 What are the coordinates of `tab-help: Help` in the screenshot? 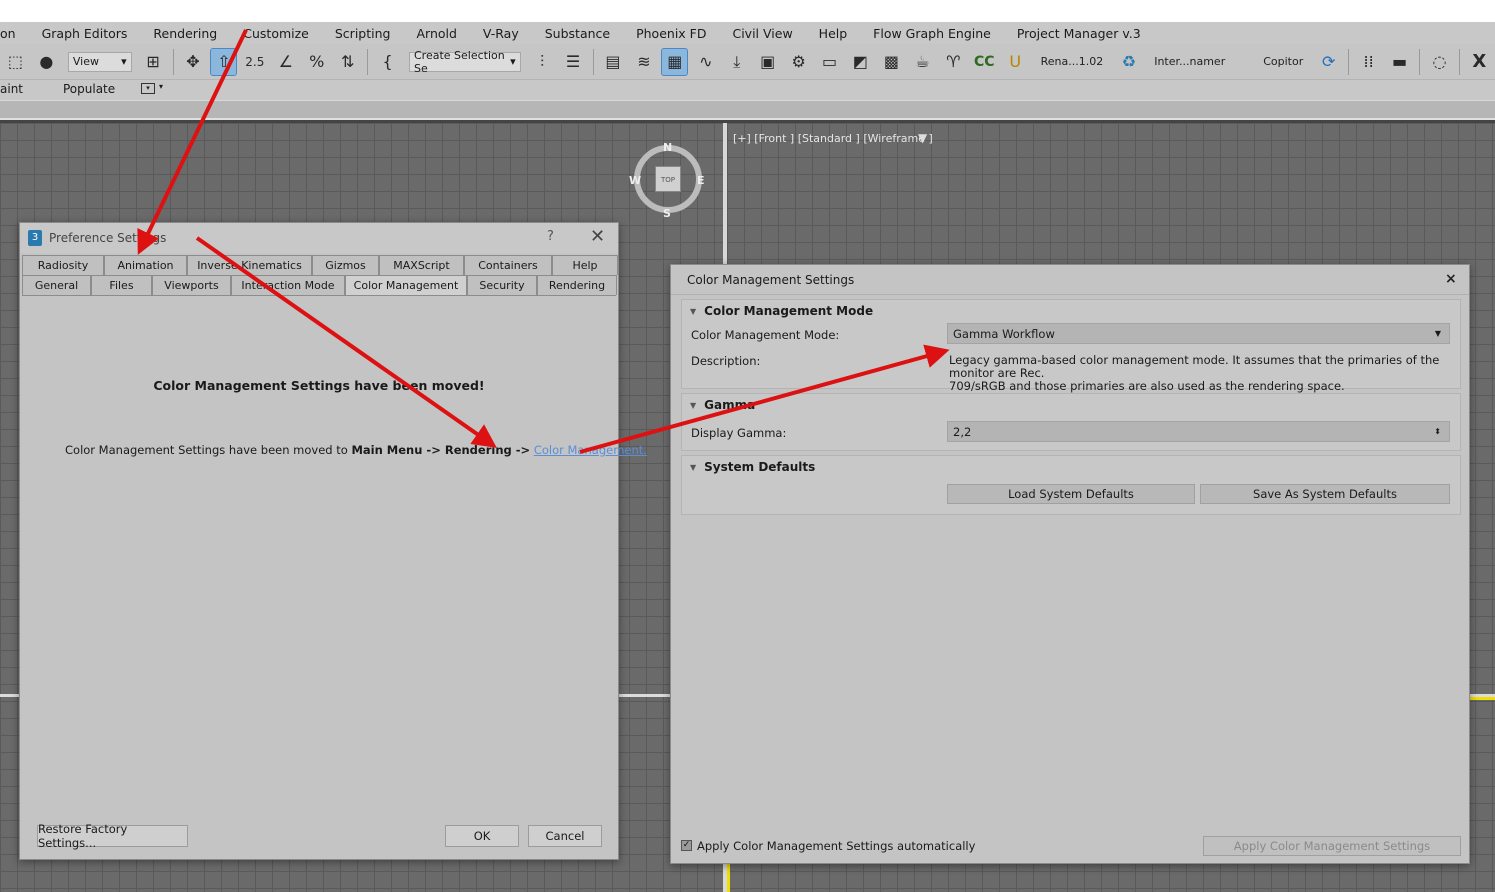 It's located at (585, 265).